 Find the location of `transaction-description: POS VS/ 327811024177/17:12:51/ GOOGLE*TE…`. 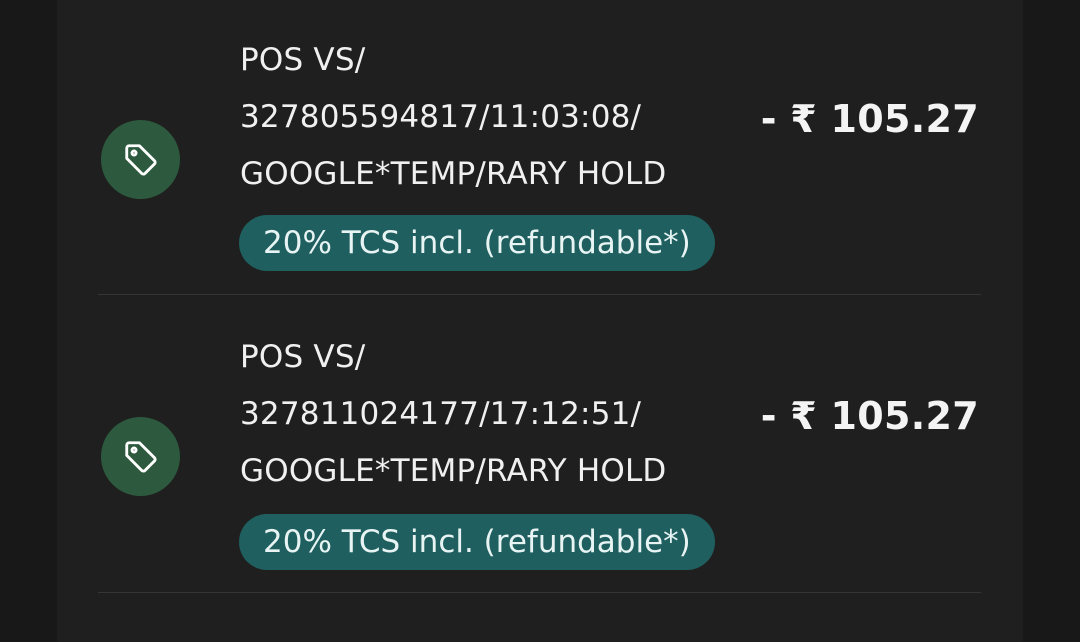

transaction-description: POS VS/ 327811024177/17:12:51/ GOOGLE*TE… is located at coordinates (453, 414).